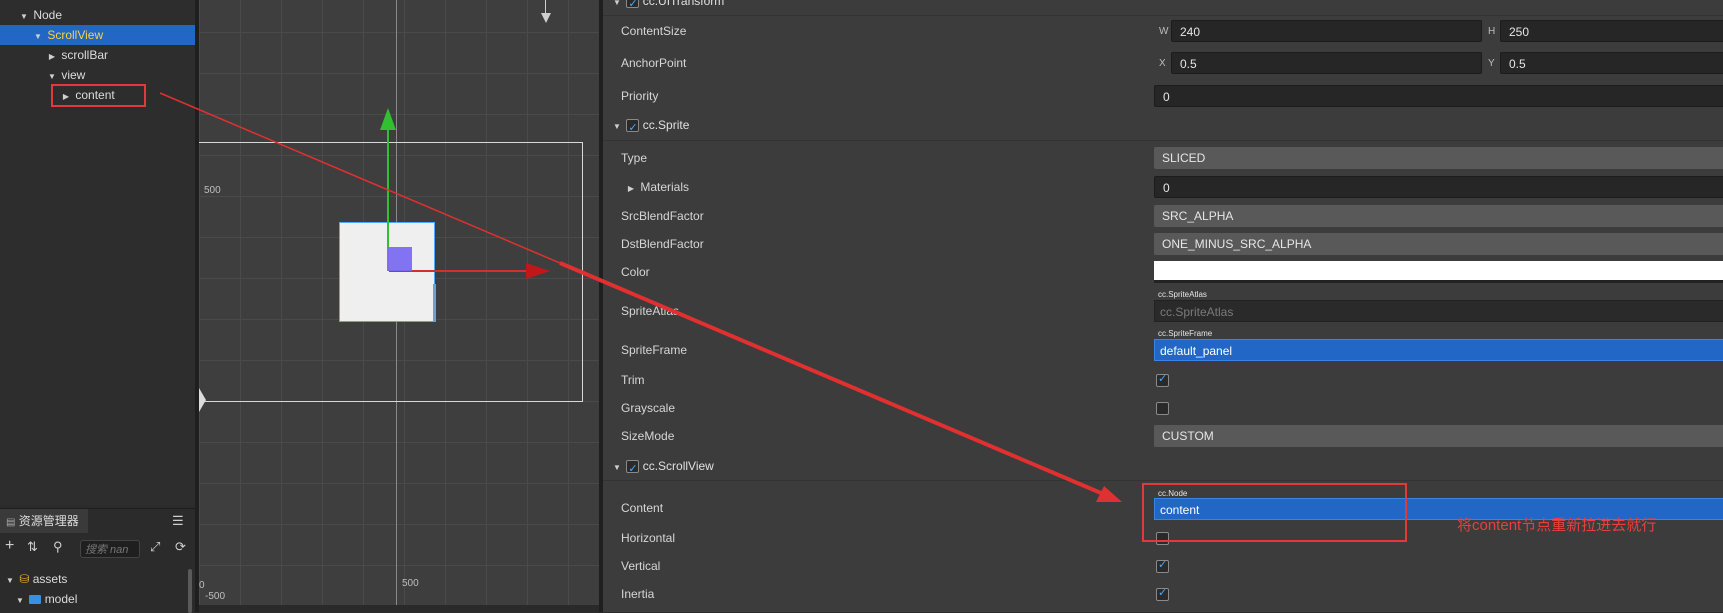  I want to click on tree-item-node: ▼ Node, so click(97, 15).